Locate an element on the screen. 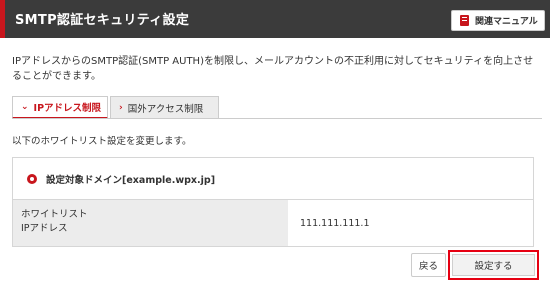 Image resolution: width=550 pixels, height=290 pixels. tab-ip-restriction-label: IPアドレス制限 is located at coordinates (67, 108).